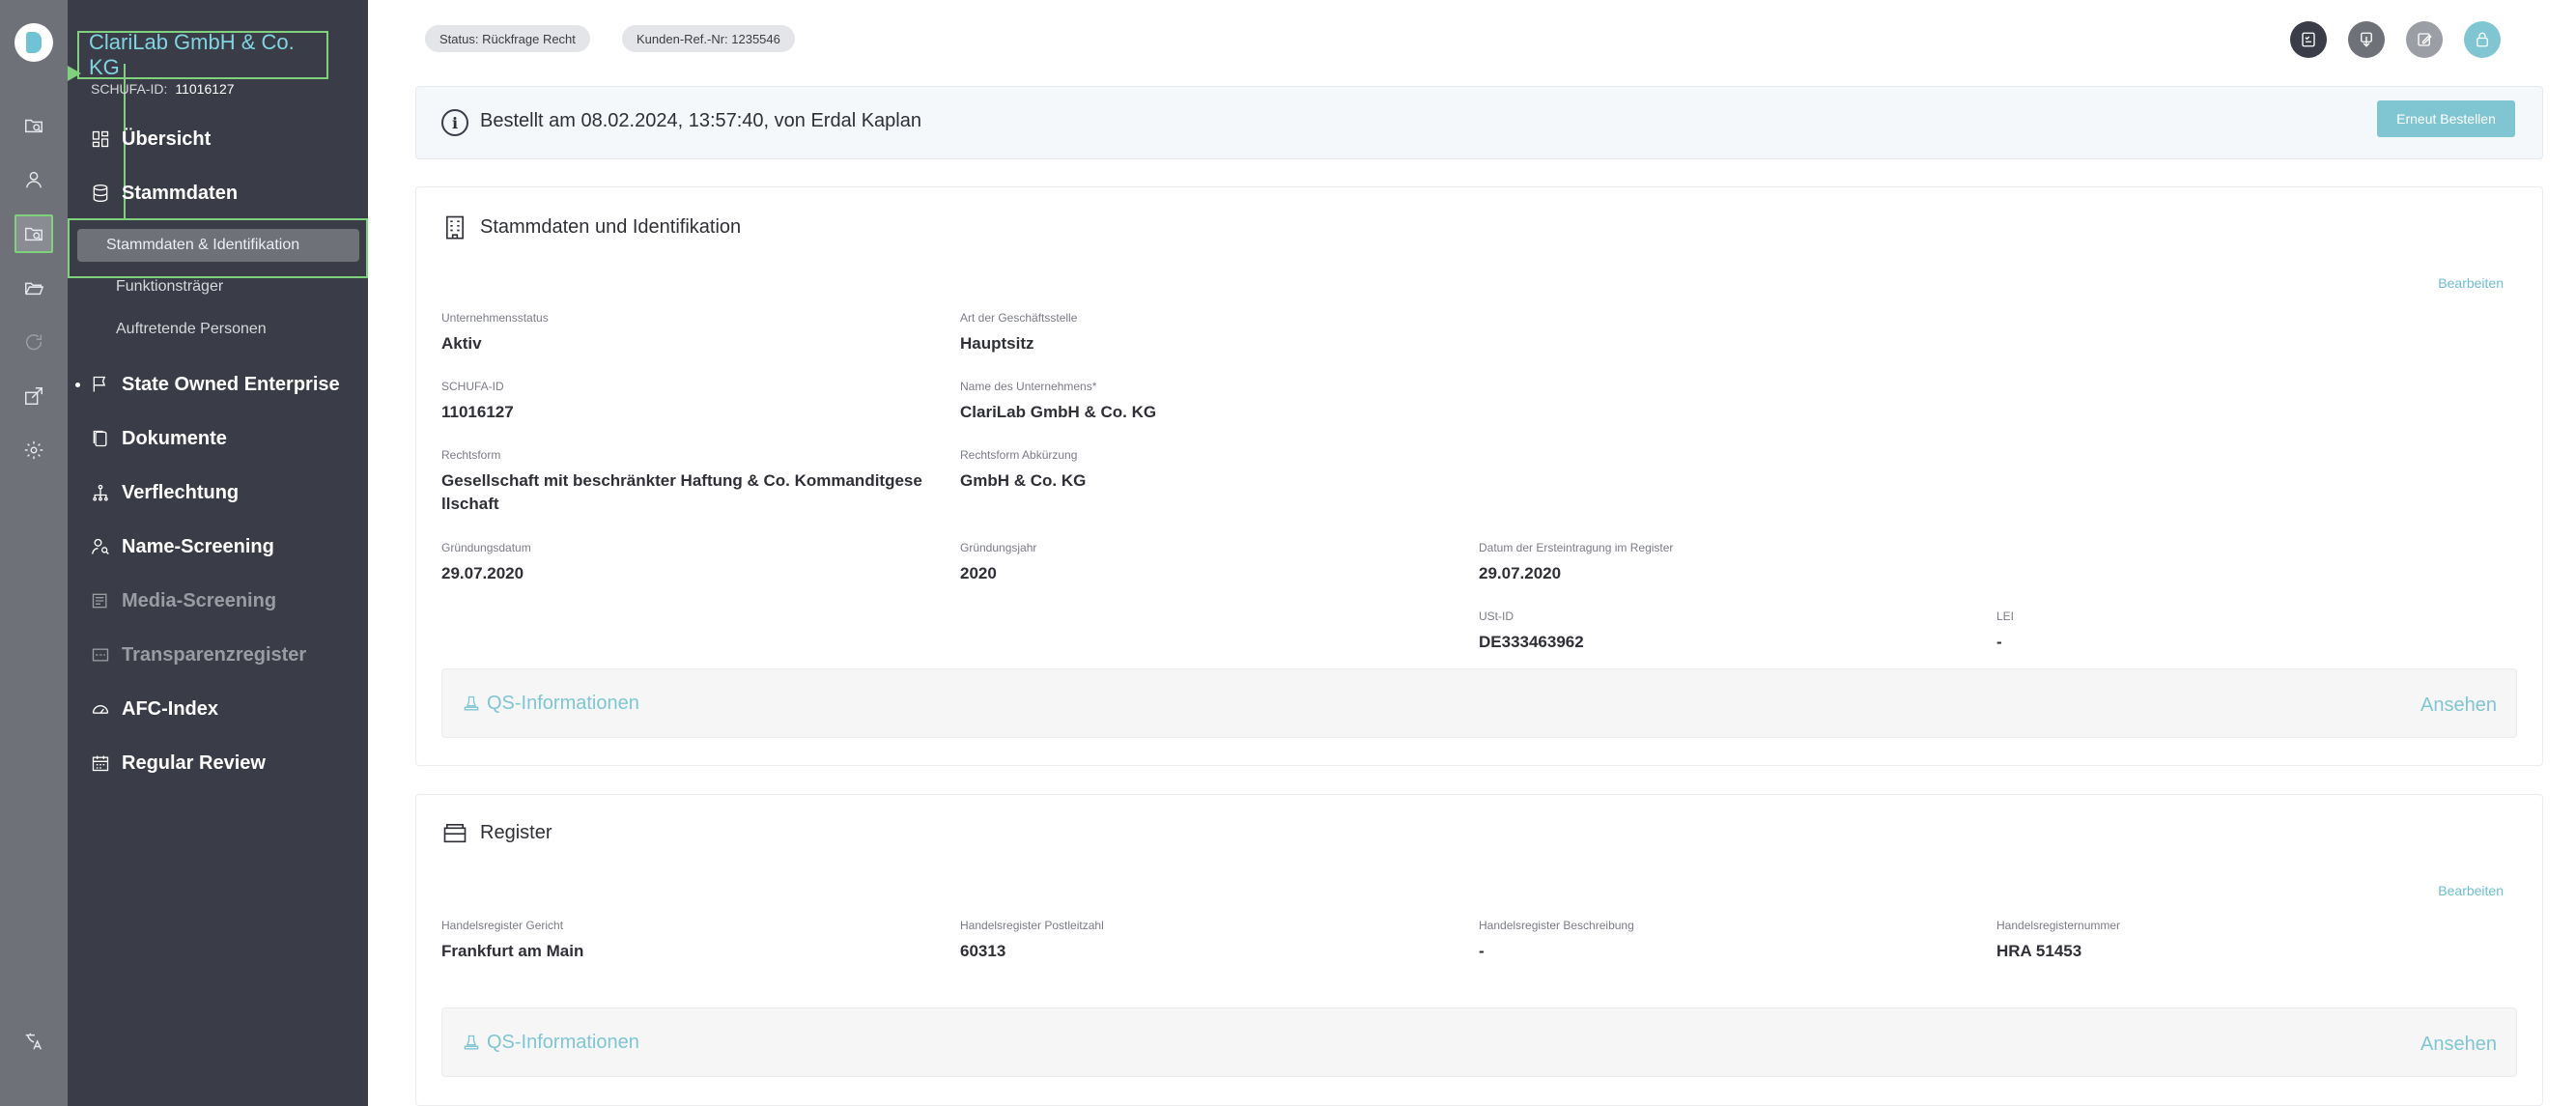 Image resolution: width=2576 pixels, height=1106 pixels. What do you see at coordinates (174, 438) in the screenshot?
I see `sidebar-item-label: Dokumente` at bounding box center [174, 438].